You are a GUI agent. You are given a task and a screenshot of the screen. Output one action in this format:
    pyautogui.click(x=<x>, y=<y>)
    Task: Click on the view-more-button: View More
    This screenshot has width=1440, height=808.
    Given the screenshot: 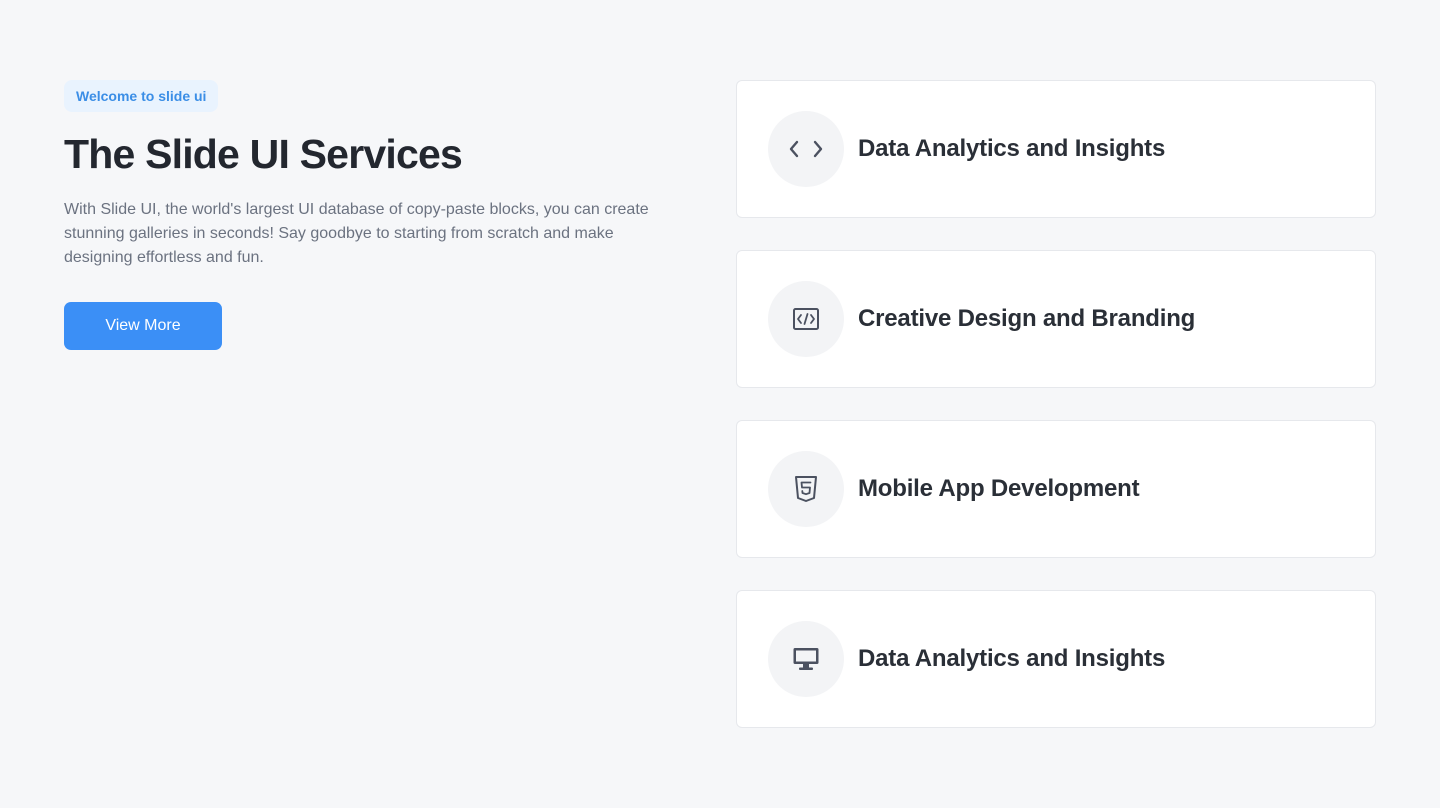 What is the action you would take?
    pyautogui.click(x=143, y=326)
    